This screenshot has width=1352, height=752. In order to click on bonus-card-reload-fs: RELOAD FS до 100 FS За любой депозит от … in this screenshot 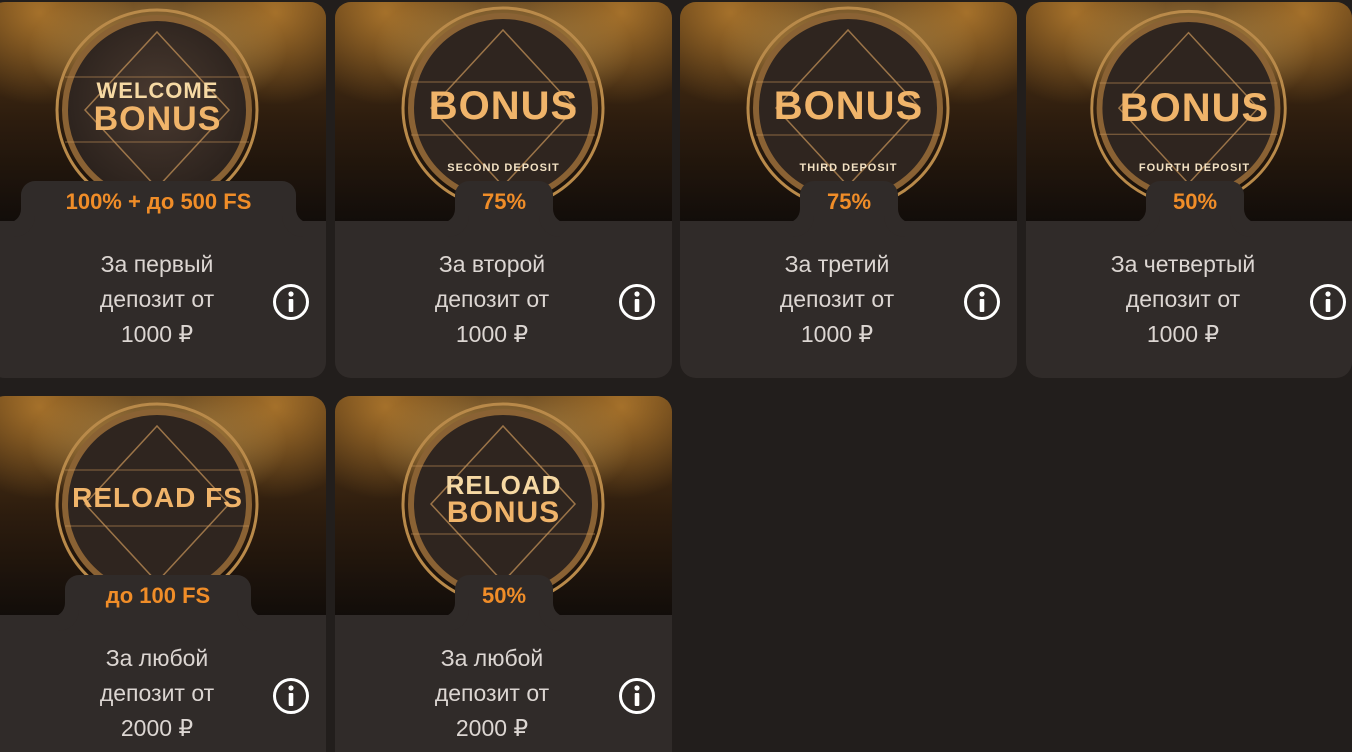, I will do `click(163, 574)`.